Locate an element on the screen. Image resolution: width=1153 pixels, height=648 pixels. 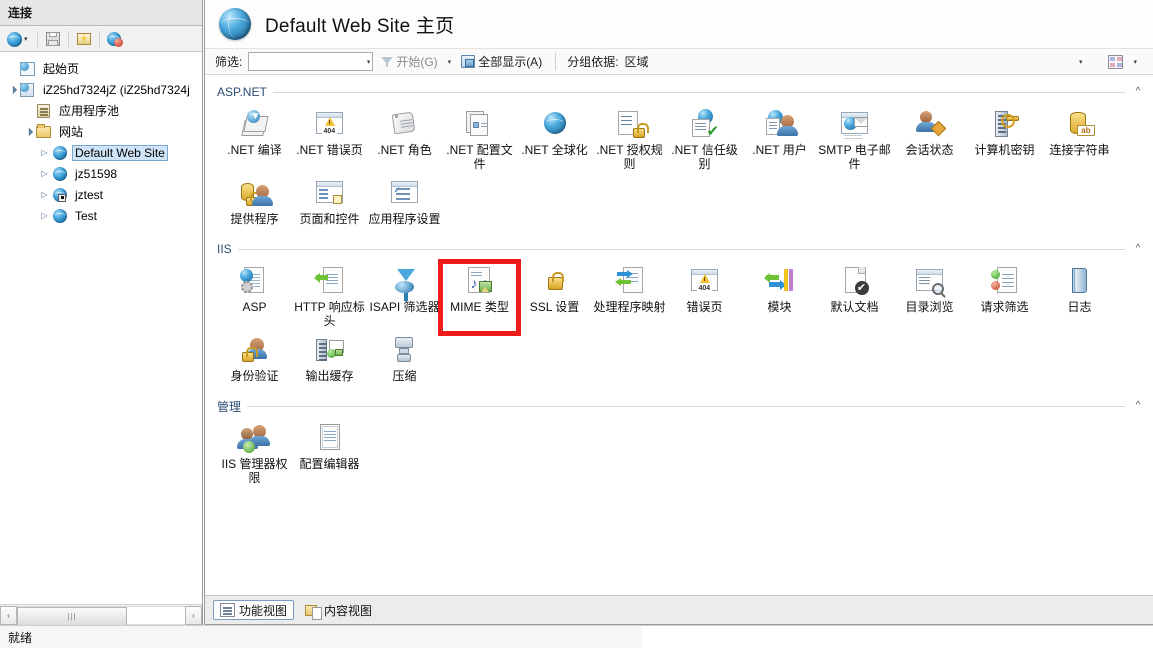
filter-combobox: ▾ is located at coordinates (311, 61).